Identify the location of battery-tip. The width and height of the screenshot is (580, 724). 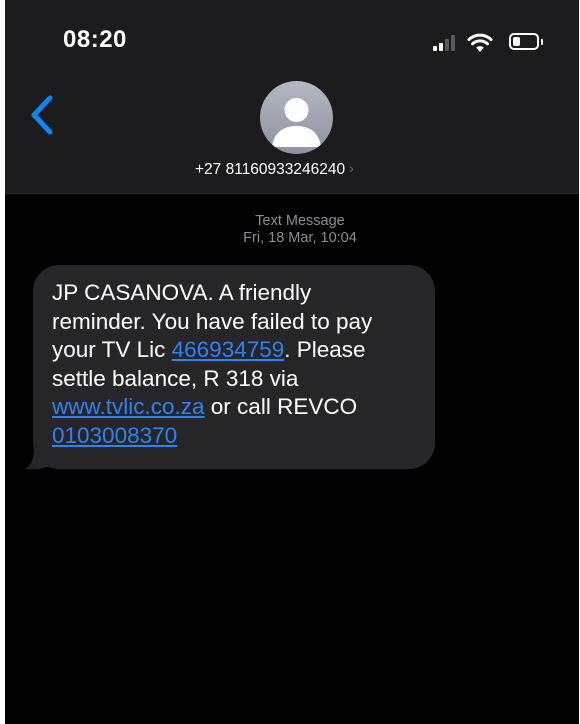
(542, 42).